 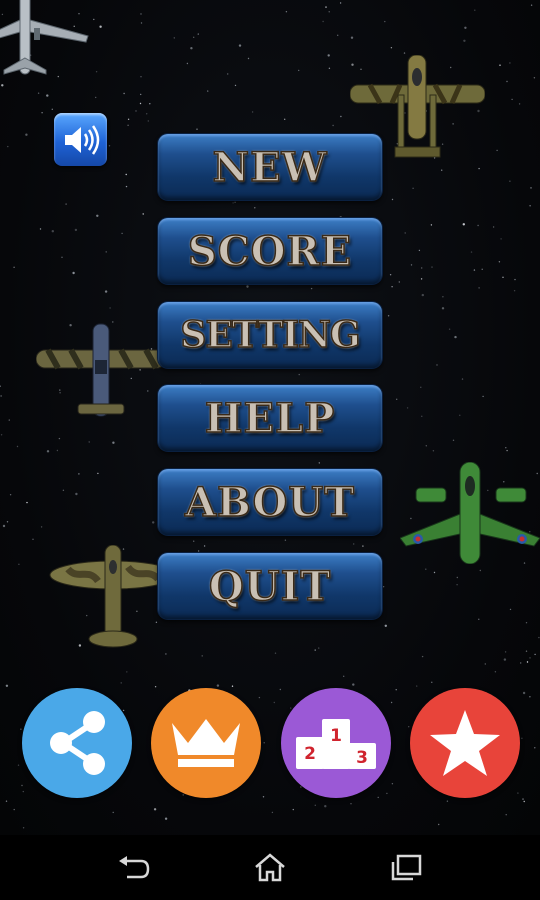 What do you see at coordinates (206, 743) in the screenshot?
I see `crown-button` at bounding box center [206, 743].